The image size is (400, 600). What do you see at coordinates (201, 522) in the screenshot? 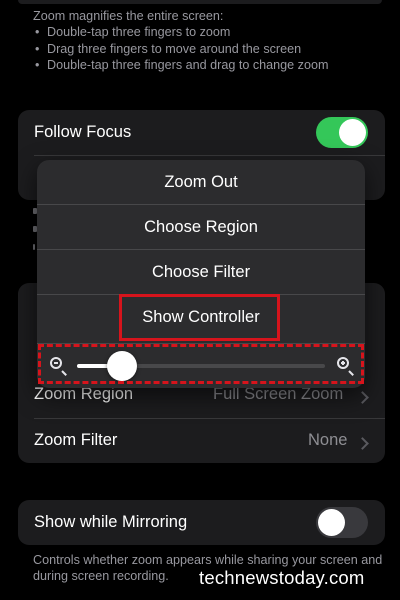
I see `mirroring-card: Show while Mirroring` at bounding box center [201, 522].